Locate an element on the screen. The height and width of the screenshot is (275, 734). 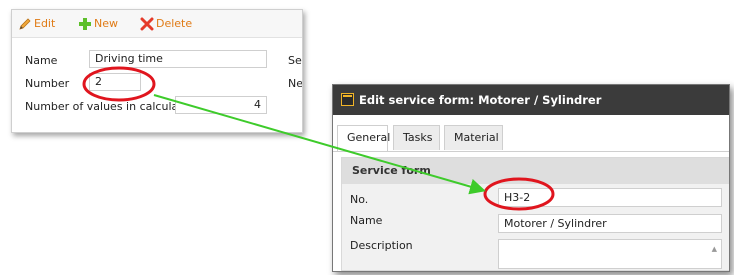
tab-bar: General Tasks Material is located at coordinates (531, 133).